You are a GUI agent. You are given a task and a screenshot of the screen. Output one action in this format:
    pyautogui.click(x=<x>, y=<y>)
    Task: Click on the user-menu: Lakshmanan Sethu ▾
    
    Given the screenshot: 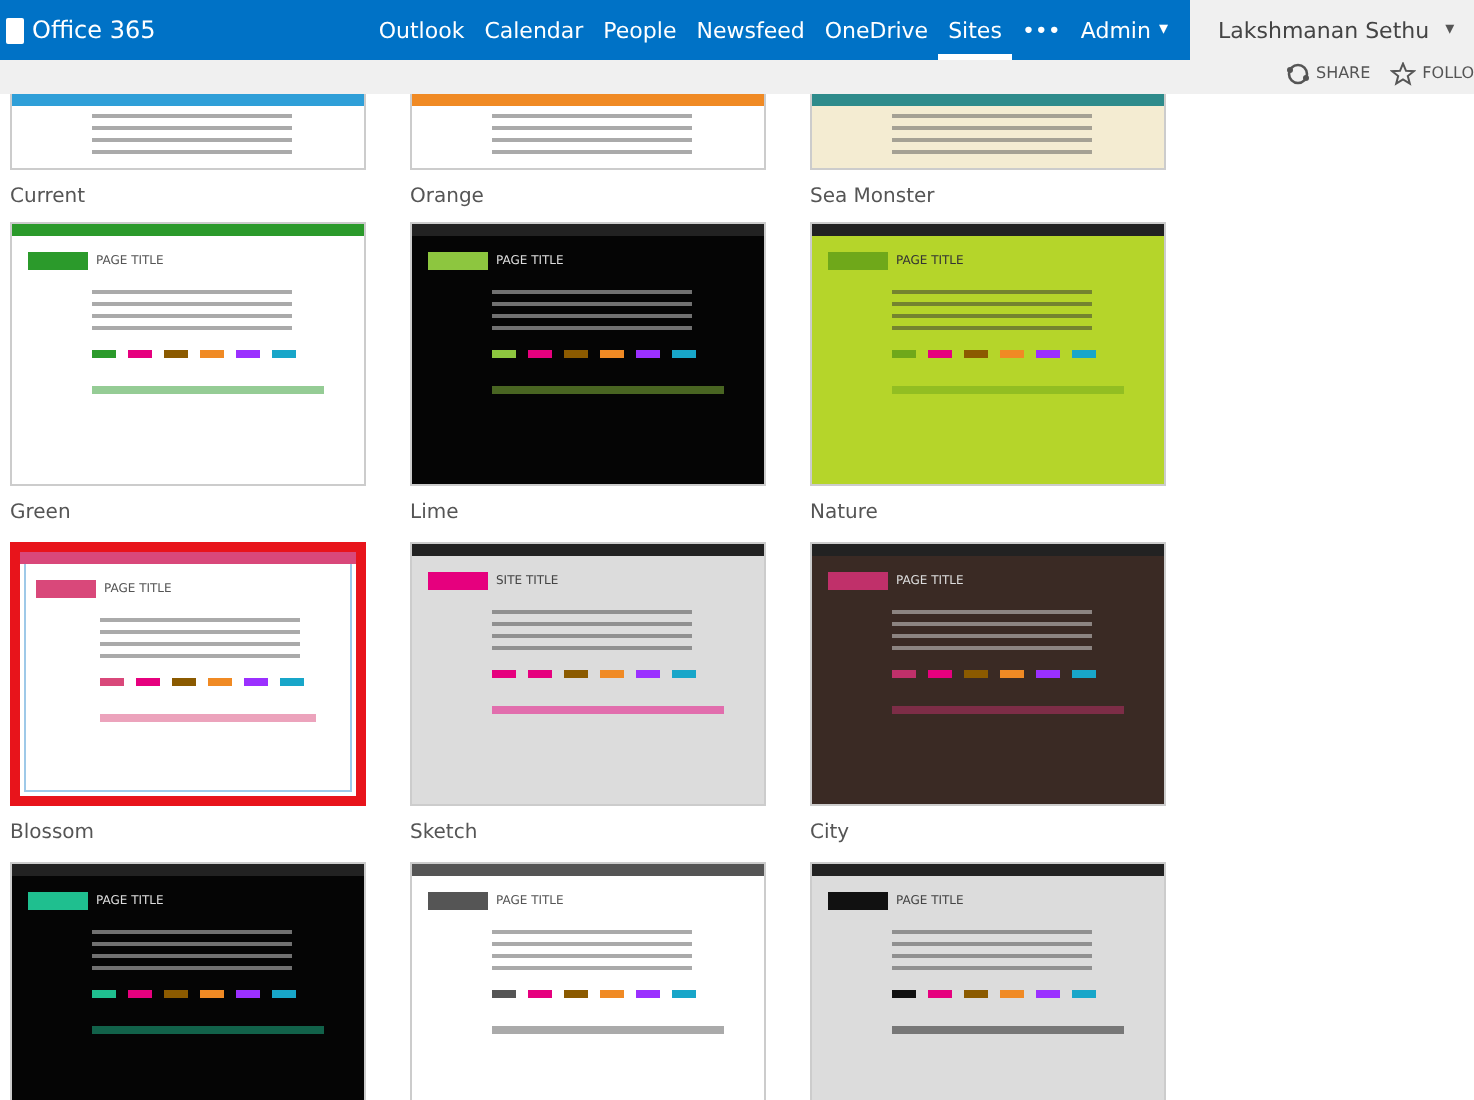 What is the action you would take?
    pyautogui.click(x=1332, y=30)
    